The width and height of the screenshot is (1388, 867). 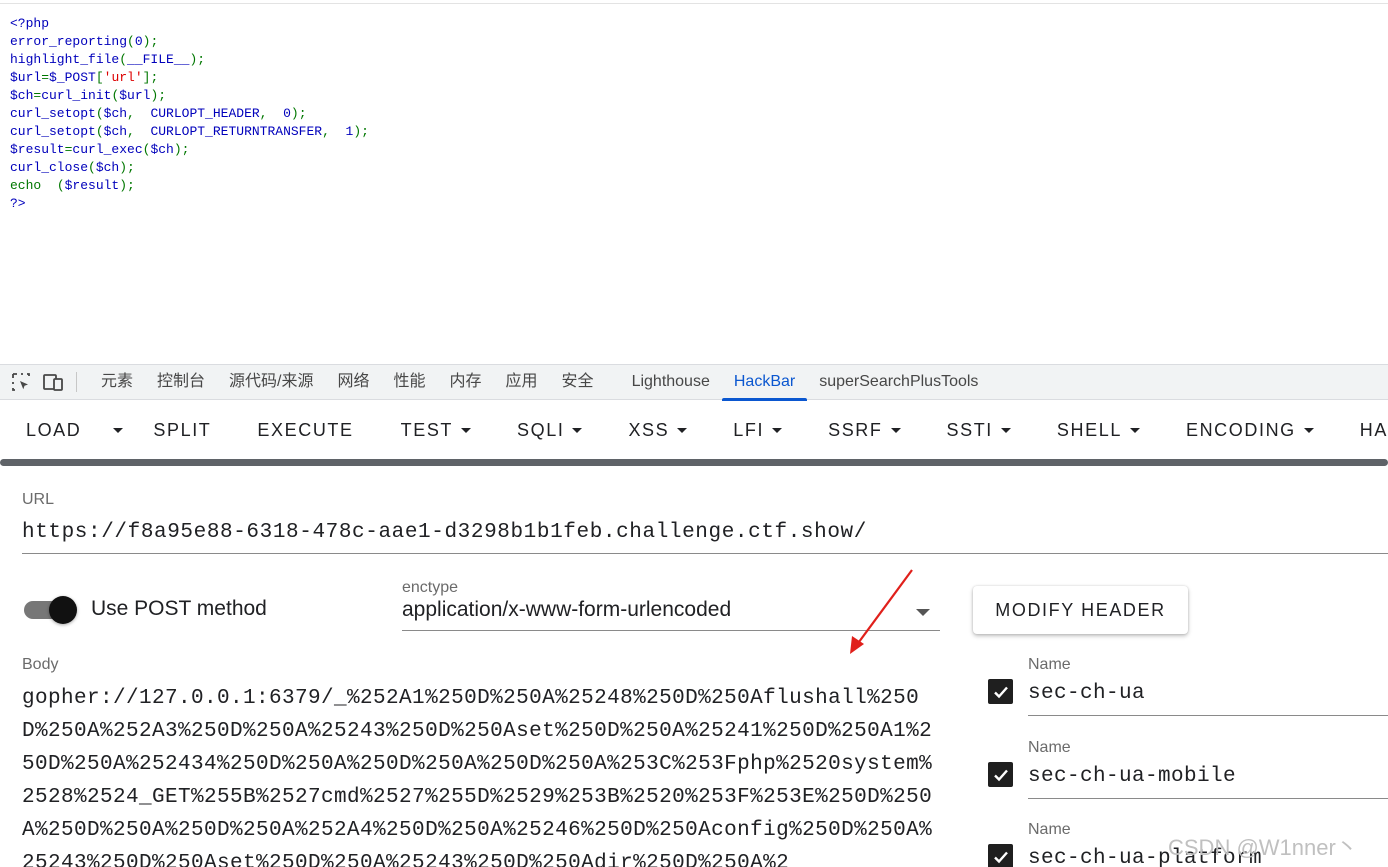 I want to click on code-token: [, so click(x=99, y=77).